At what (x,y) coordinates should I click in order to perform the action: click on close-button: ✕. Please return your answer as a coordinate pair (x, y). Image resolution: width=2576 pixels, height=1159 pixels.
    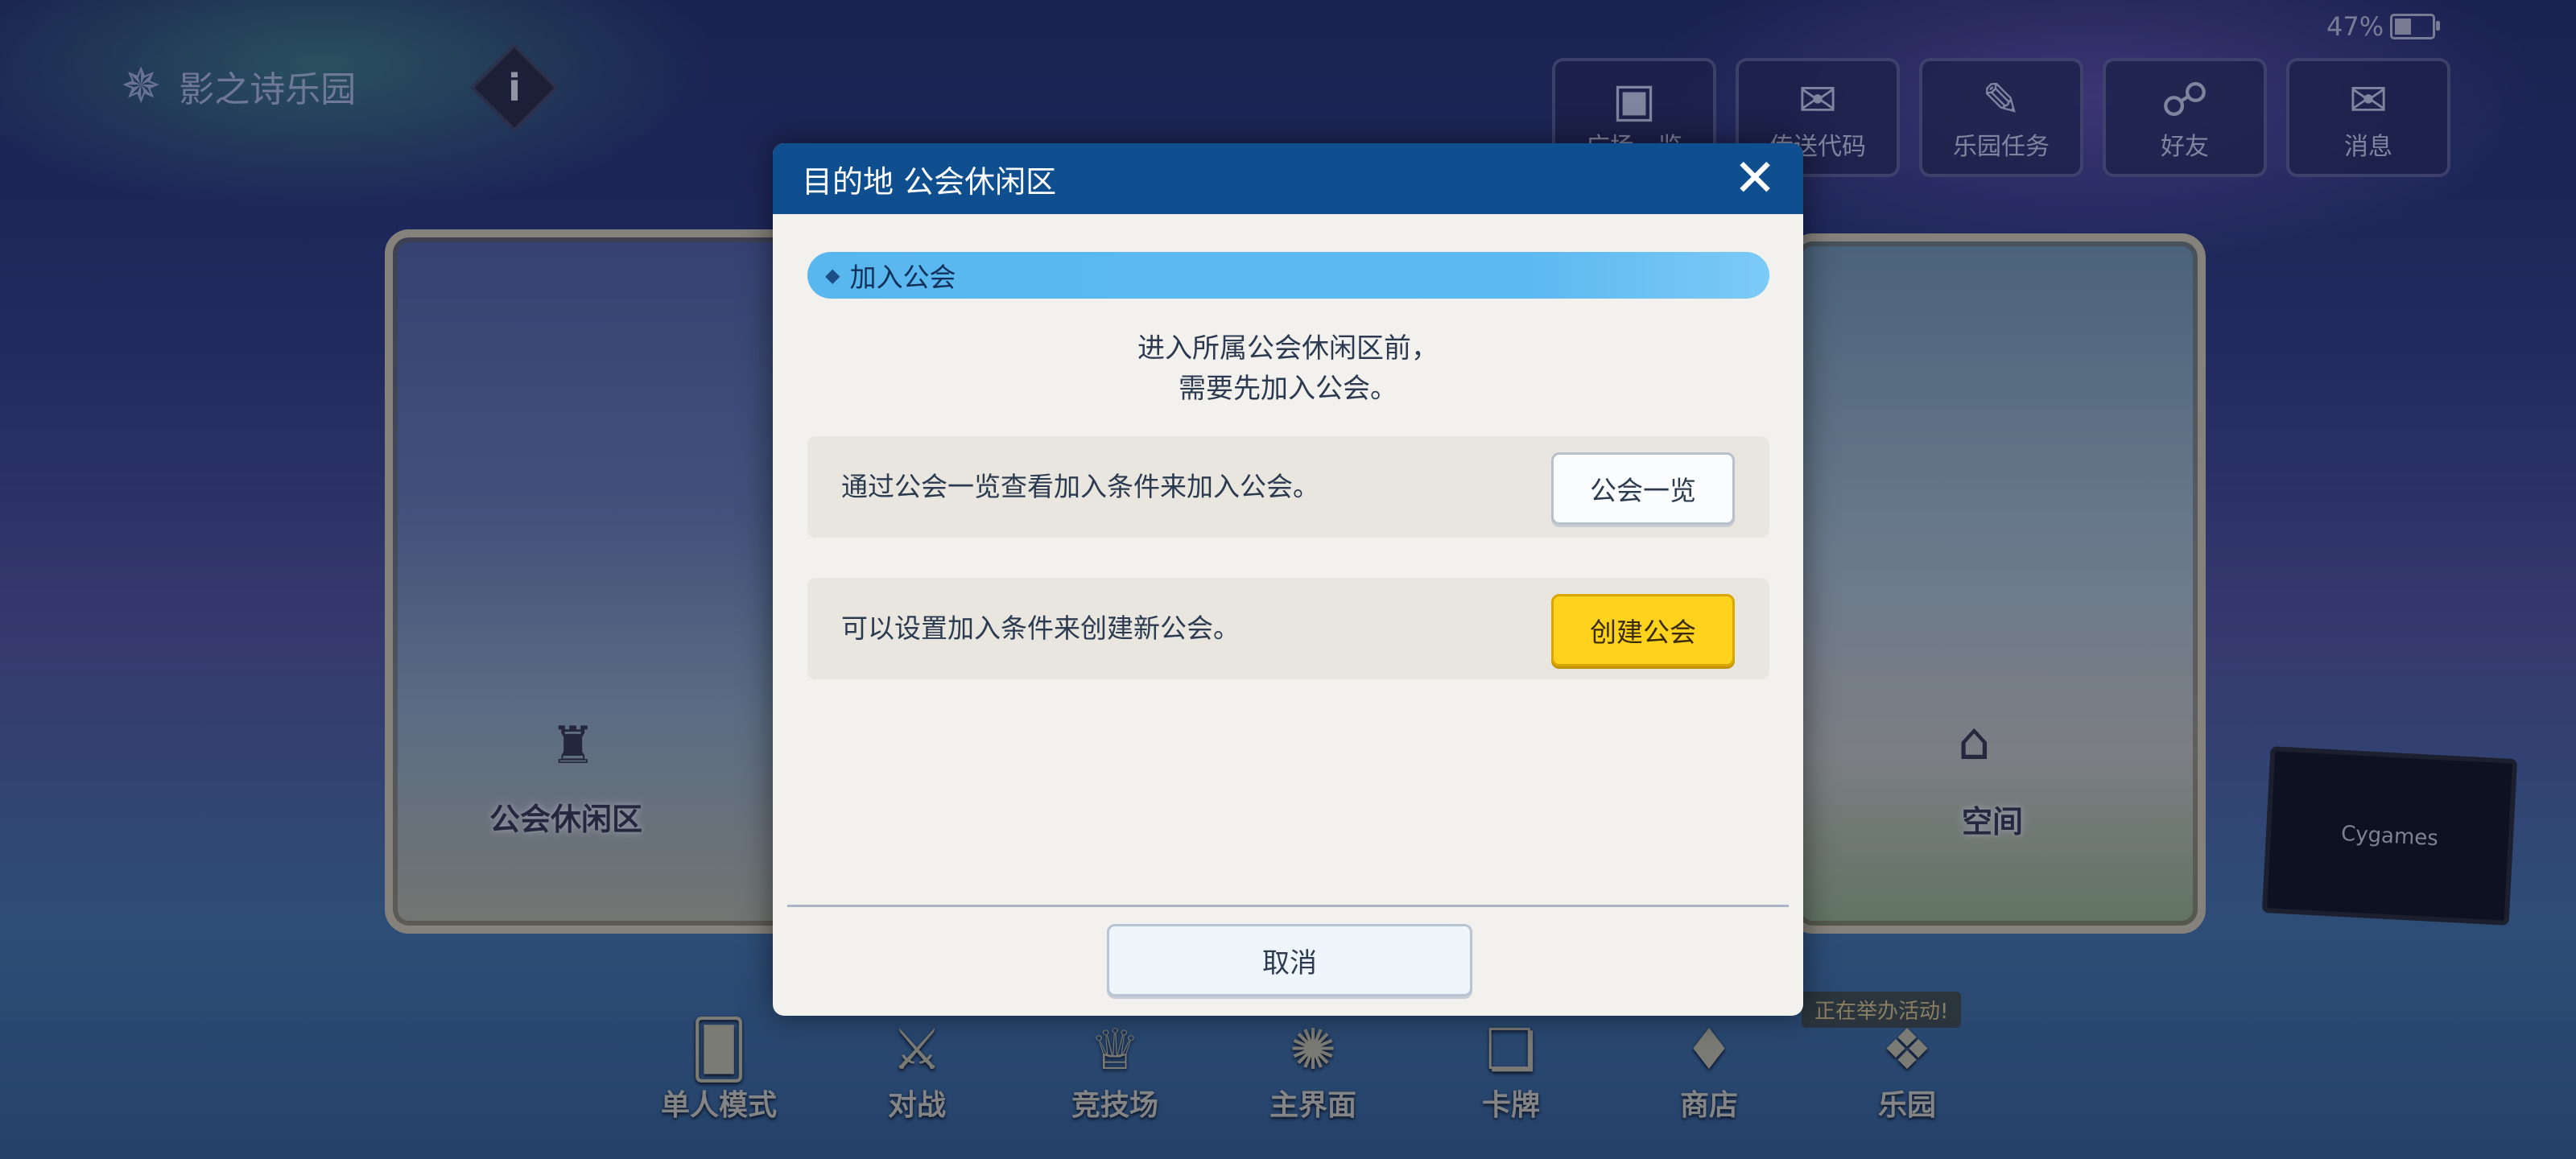
    Looking at the image, I should click on (1755, 178).